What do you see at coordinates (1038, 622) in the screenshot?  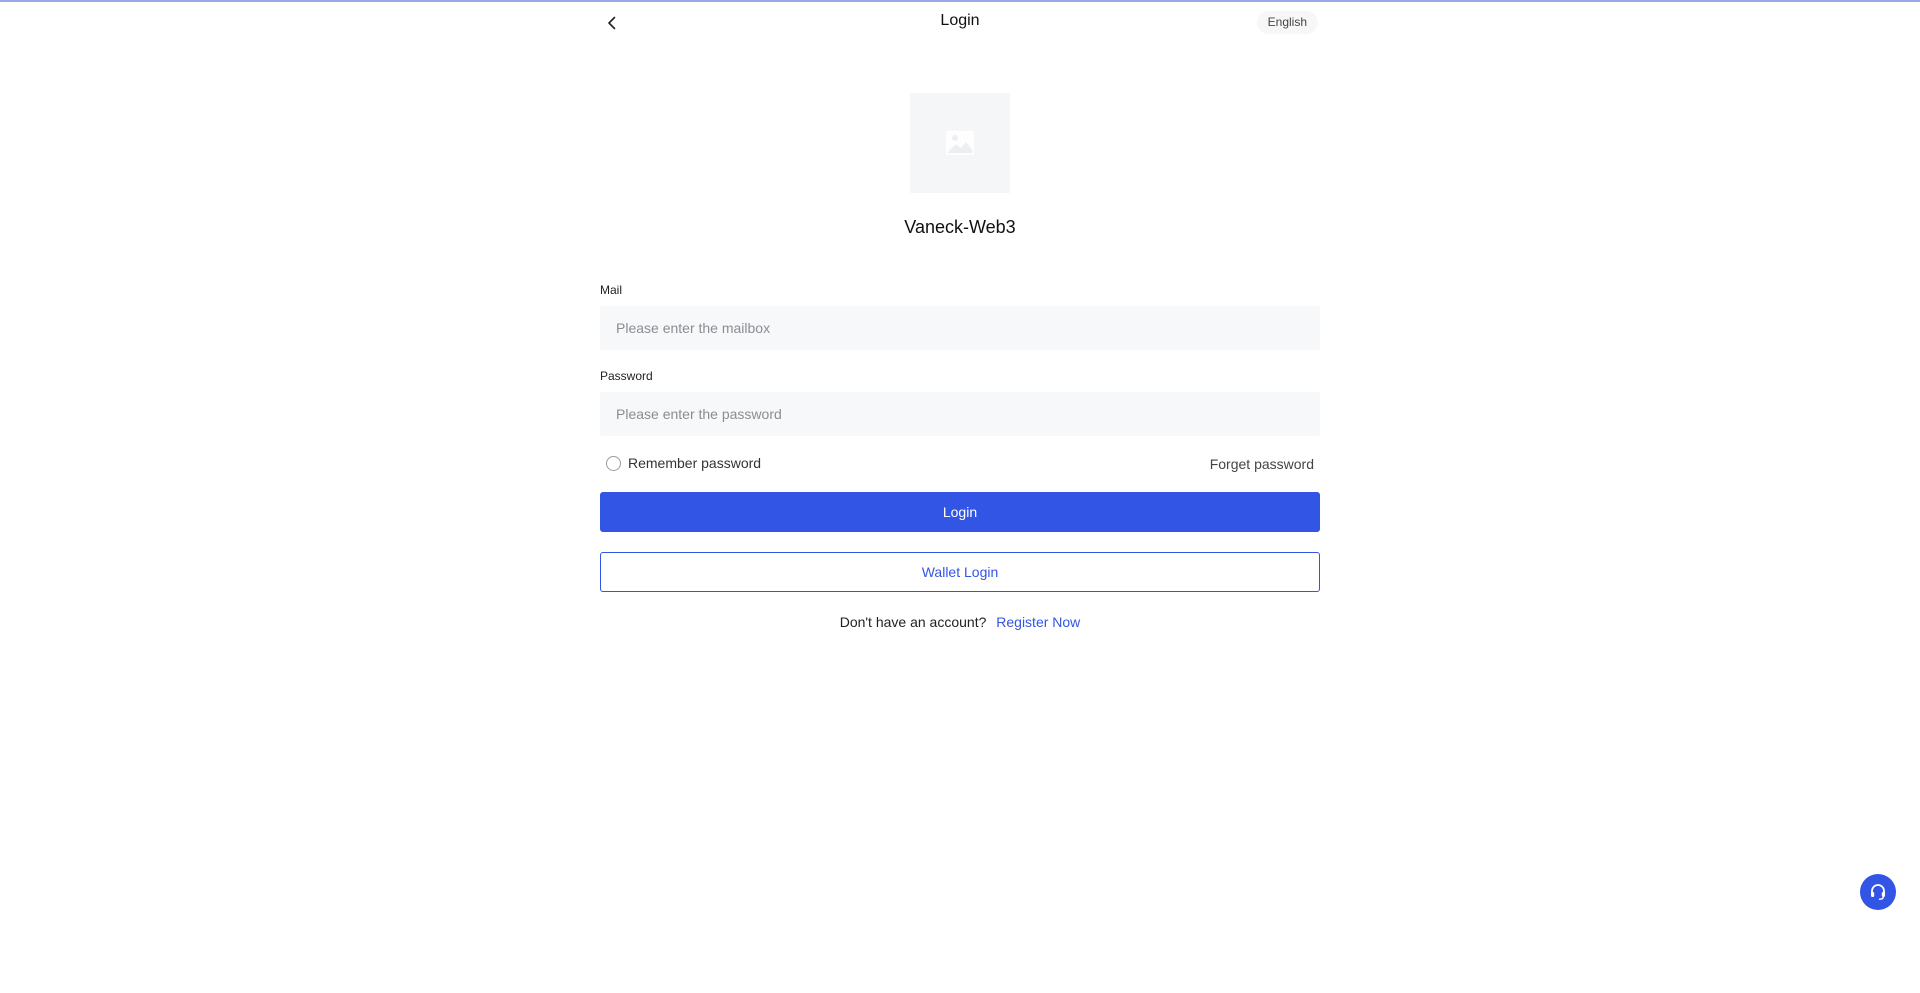 I see `register-now-link: Register Now` at bounding box center [1038, 622].